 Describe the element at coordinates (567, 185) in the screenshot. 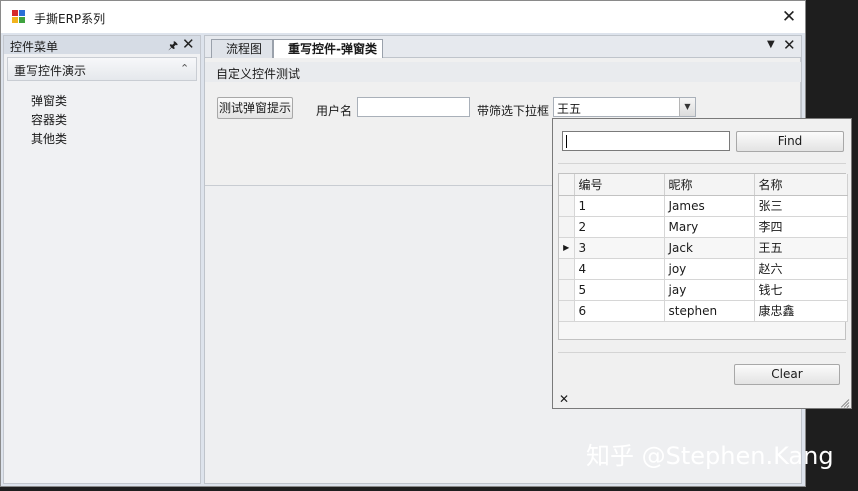

I see `row-header-corner` at that location.